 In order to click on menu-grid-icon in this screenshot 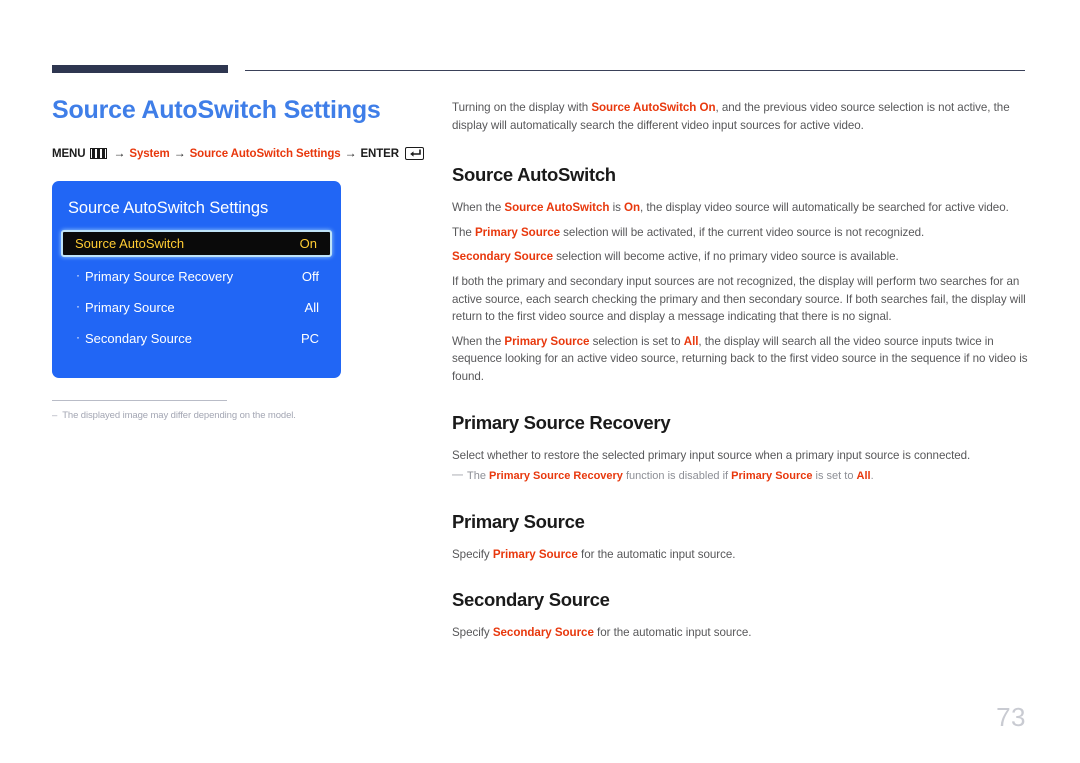, I will do `click(99, 154)`.